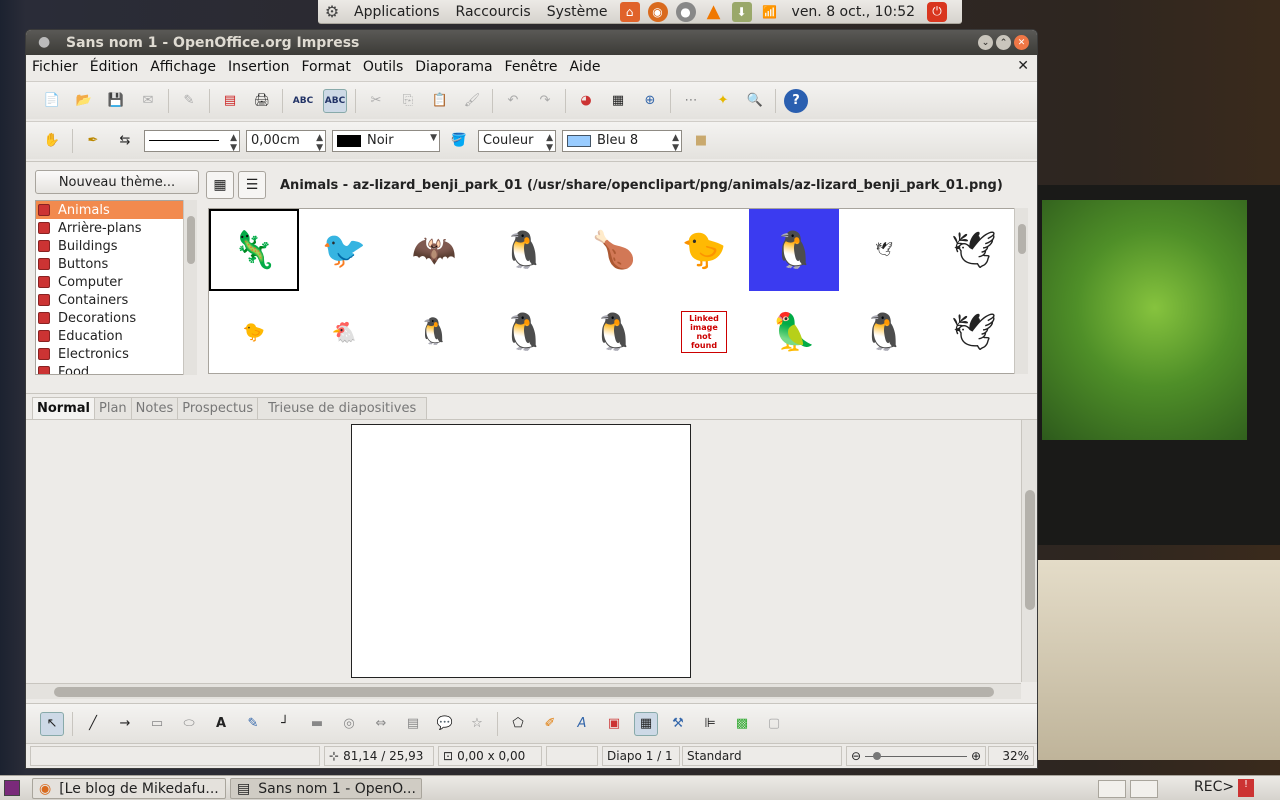  I want to click on line-tool-icon: ╱, so click(93, 724).